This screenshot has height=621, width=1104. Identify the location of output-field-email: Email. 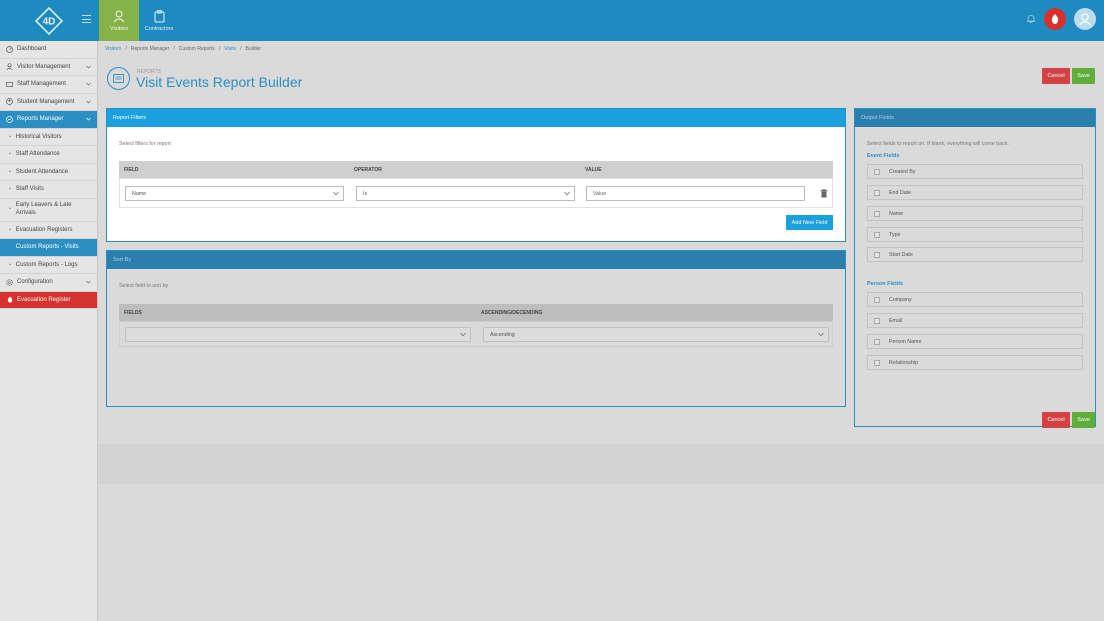
(975, 320).